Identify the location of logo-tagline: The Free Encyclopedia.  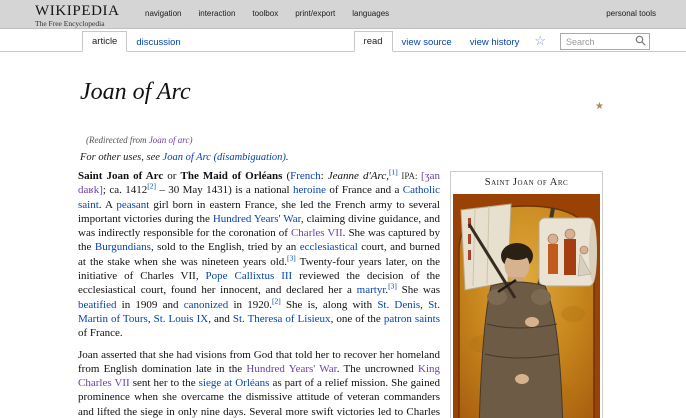
(70, 23).